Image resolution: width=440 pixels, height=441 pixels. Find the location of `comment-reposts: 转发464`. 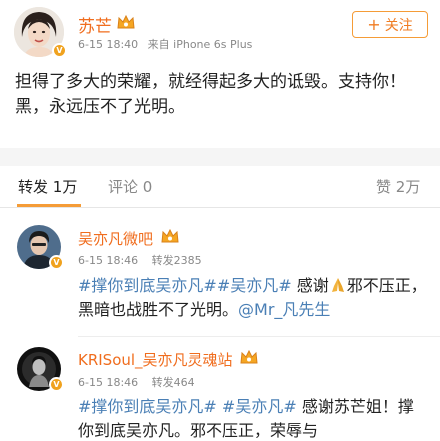

comment-reposts: 转发464 is located at coordinates (173, 382).